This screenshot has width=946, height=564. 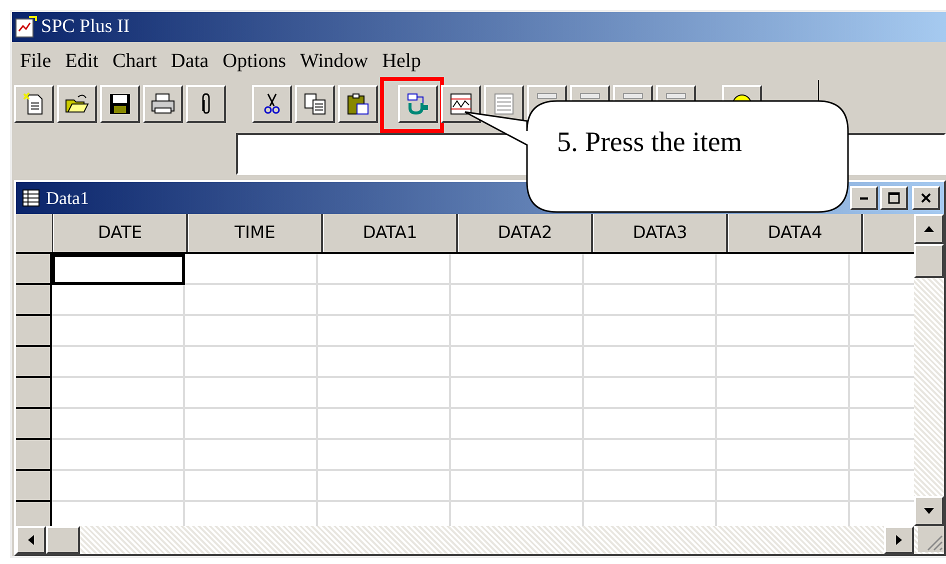 I want to click on copy-icon, so click(x=315, y=104).